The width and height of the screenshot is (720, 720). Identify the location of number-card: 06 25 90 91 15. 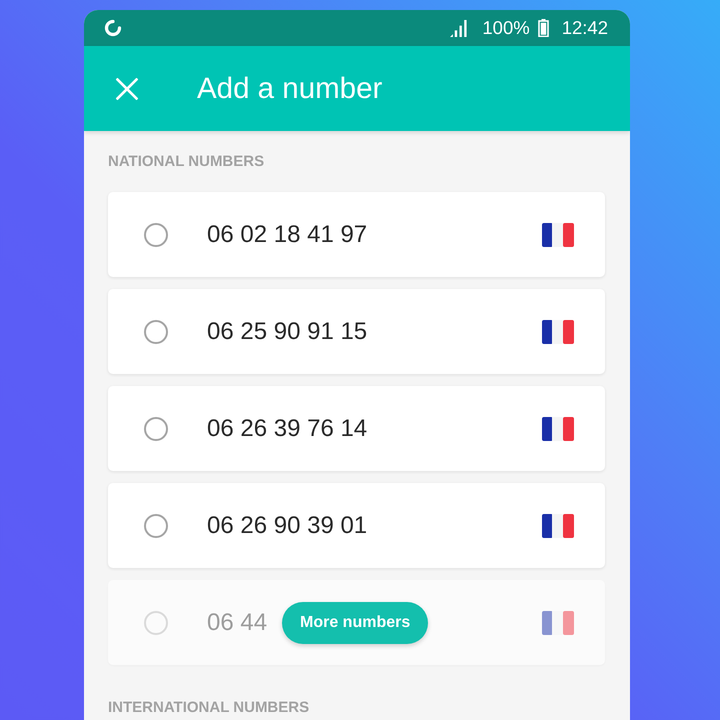
(356, 331).